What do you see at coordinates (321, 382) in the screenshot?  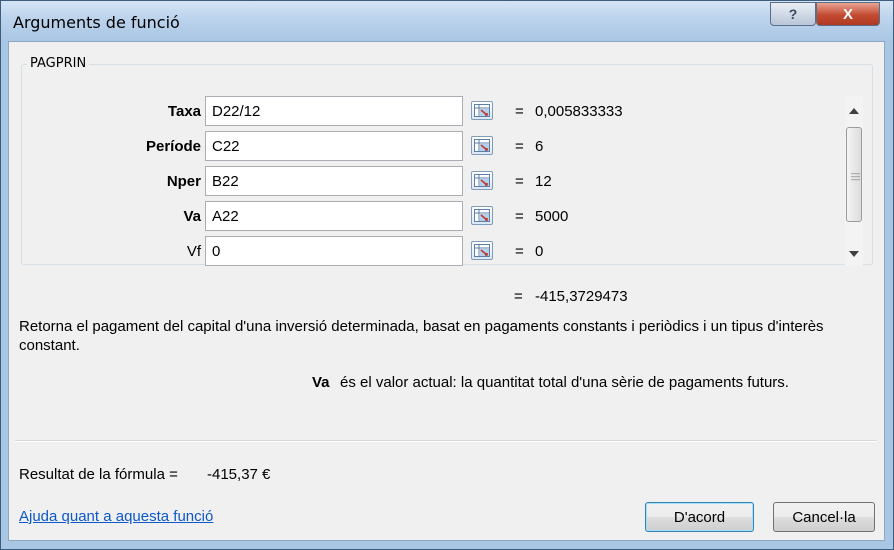 I see `arg-help-name: Va` at bounding box center [321, 382].